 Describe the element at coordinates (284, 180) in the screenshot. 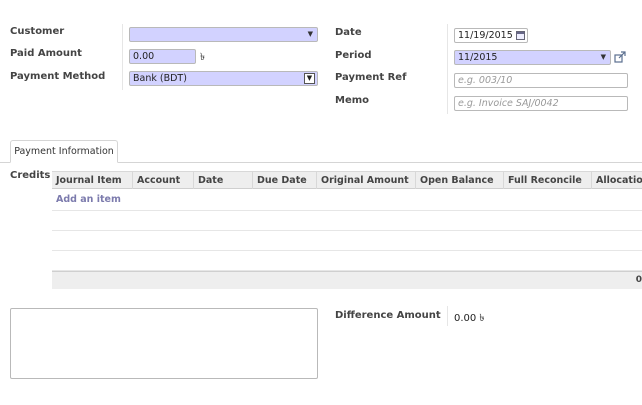

I see `column-due-date: Due Date` at that location.